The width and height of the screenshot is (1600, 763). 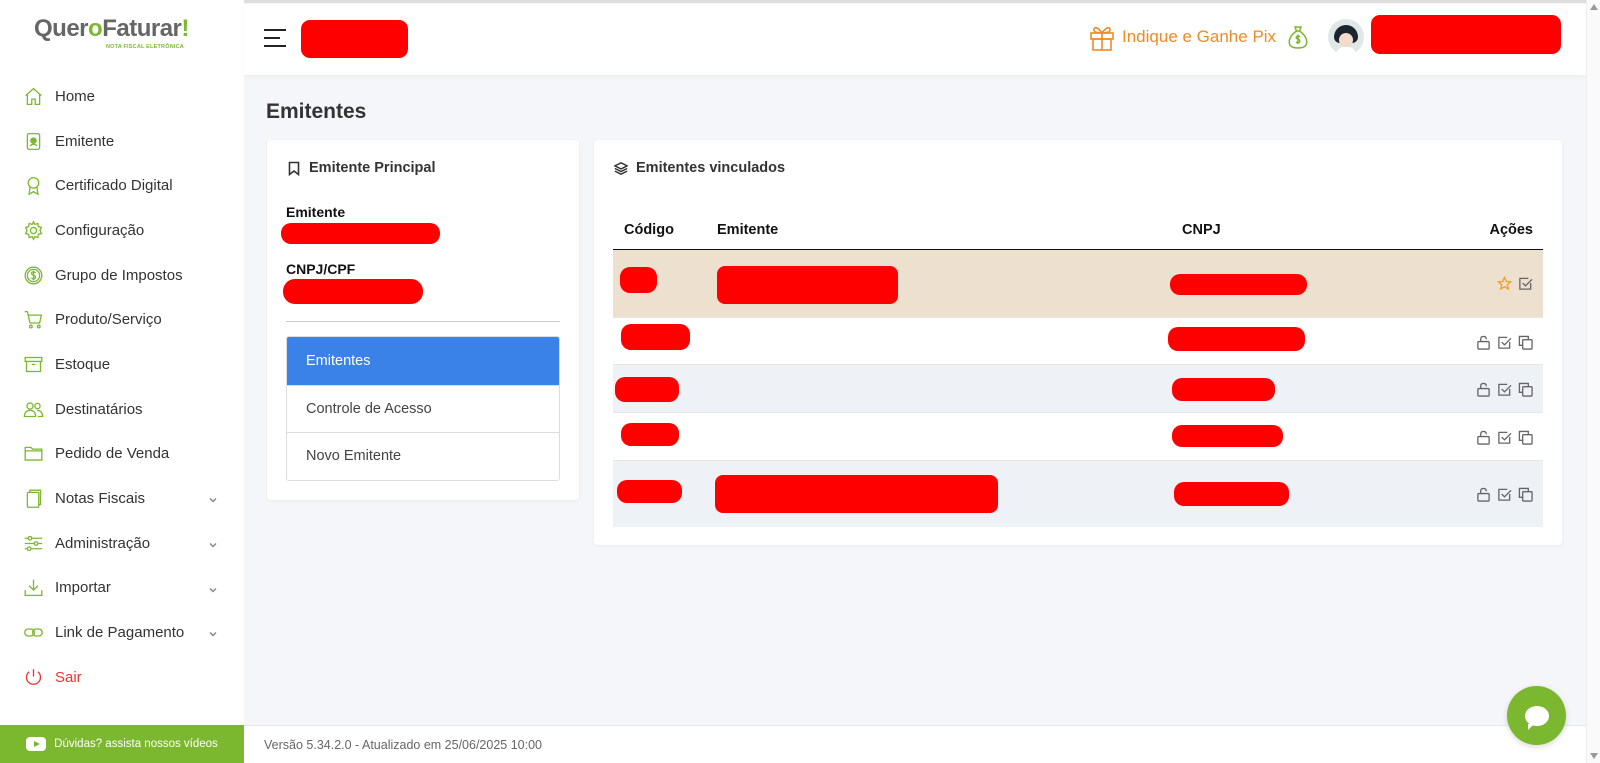 What do you see at coordinates (649, 230) in the screenshot?
I see `column-header-codigo: Código` at bounding box center [649, 230].